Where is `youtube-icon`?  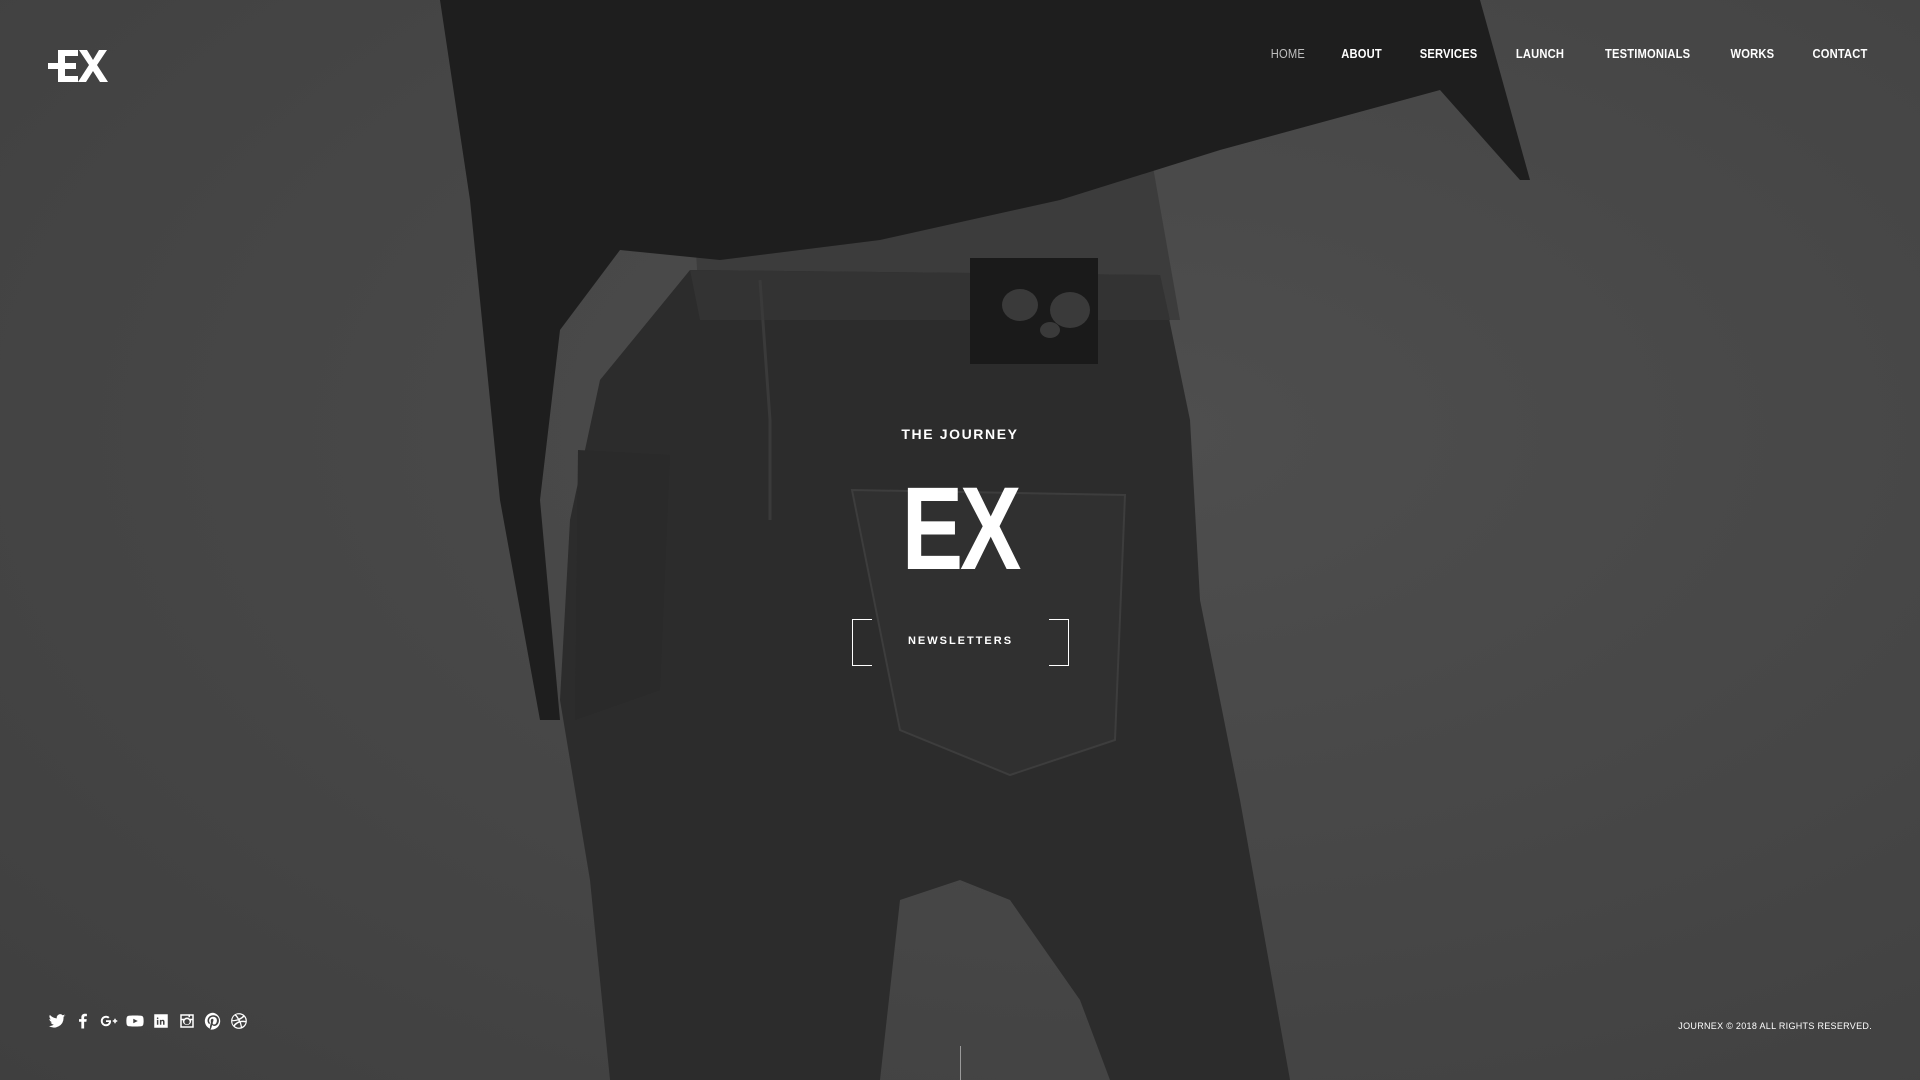
youtube-icon is located at coordinates (135, 1021).